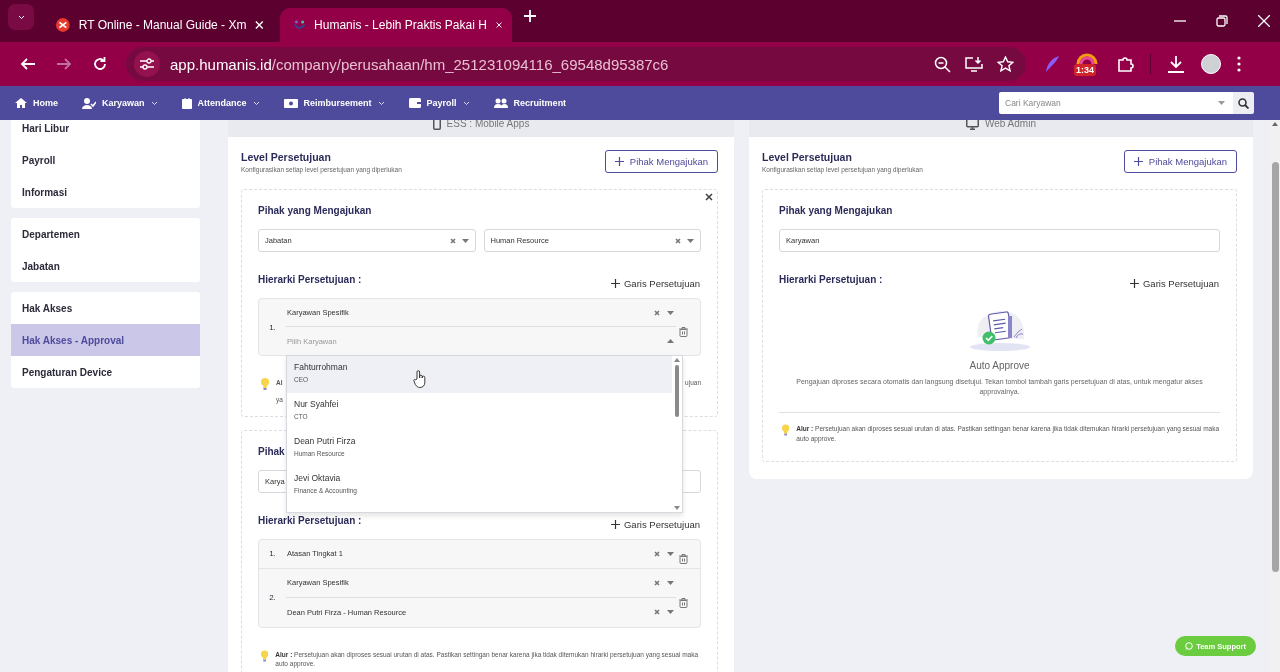 The height and width of the screenshot is (672, 1280). Describe the element at coordinates (317, 404) in the screenshot. I see `option-name: Nur Syahfei` at that location.